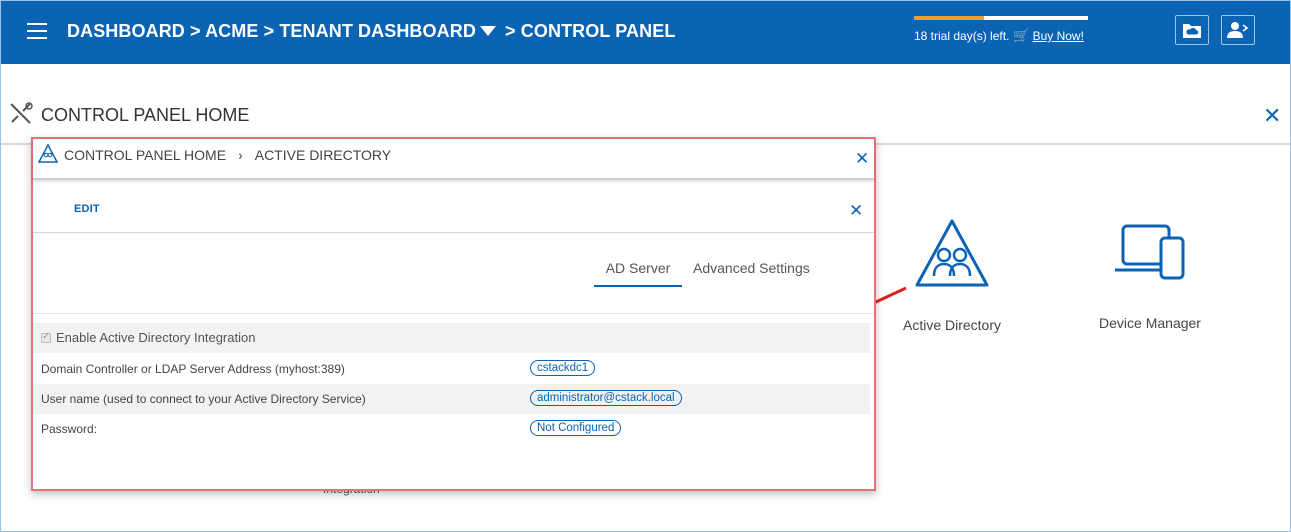 The width and height of the screenshot is (1291, 532). Describe the element at coordinates (952, 325) in the screenshot. I see `tile-label: Active Directory` at that location.